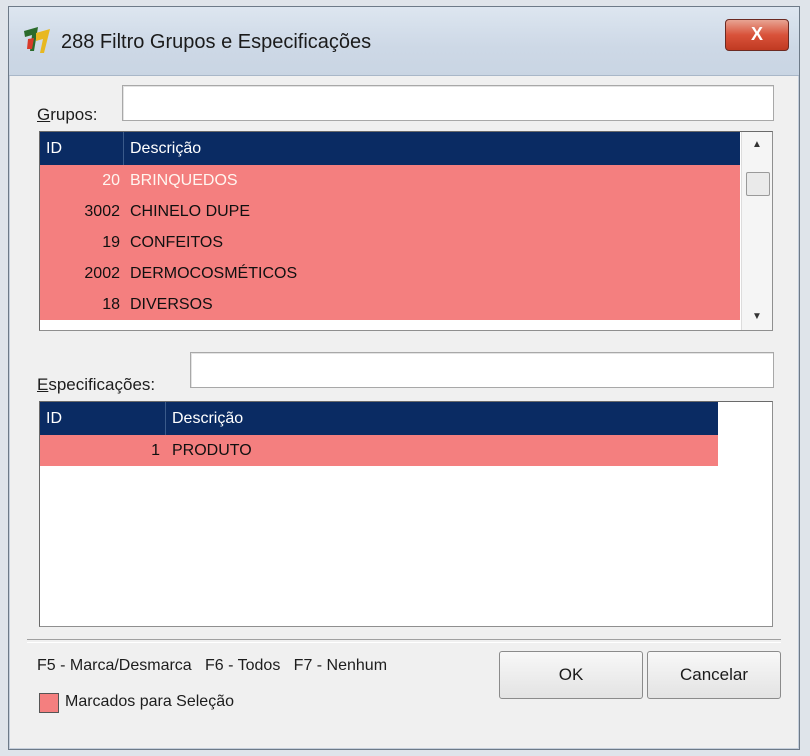  I want to click on especificacoes-filter-input, so click(482, 370).